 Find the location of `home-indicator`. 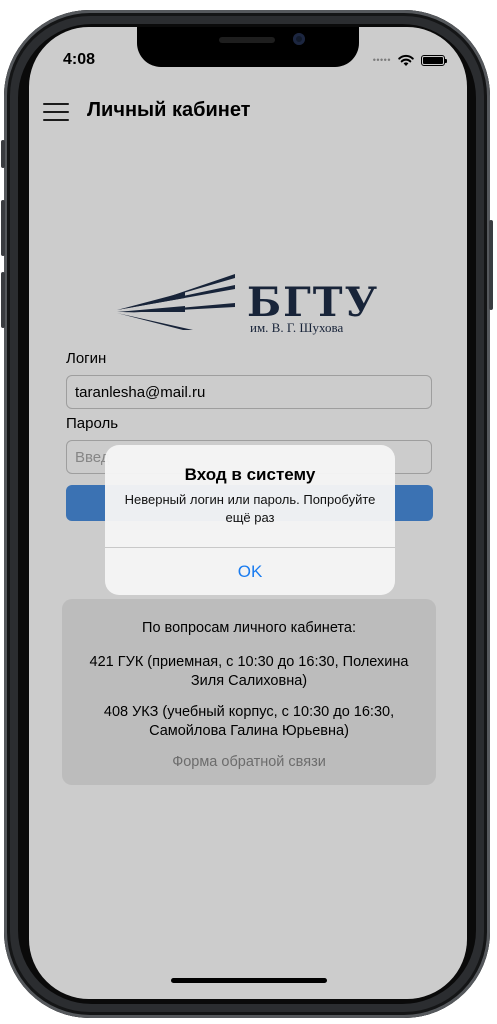

home-indicator is located at coordinates (249, 980).